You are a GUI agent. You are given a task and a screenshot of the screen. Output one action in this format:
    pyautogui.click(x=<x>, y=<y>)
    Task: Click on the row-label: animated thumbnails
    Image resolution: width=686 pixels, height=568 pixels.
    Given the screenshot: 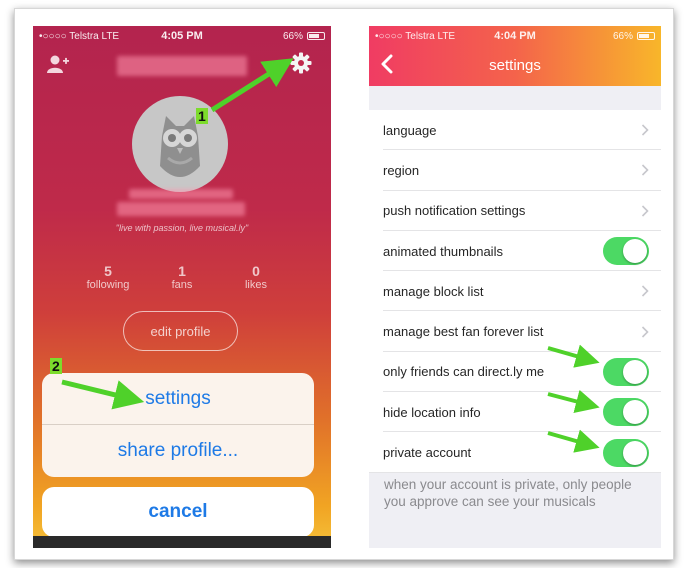 What is the action you would take?
    pyautogui.click(x=443, y=251)
    